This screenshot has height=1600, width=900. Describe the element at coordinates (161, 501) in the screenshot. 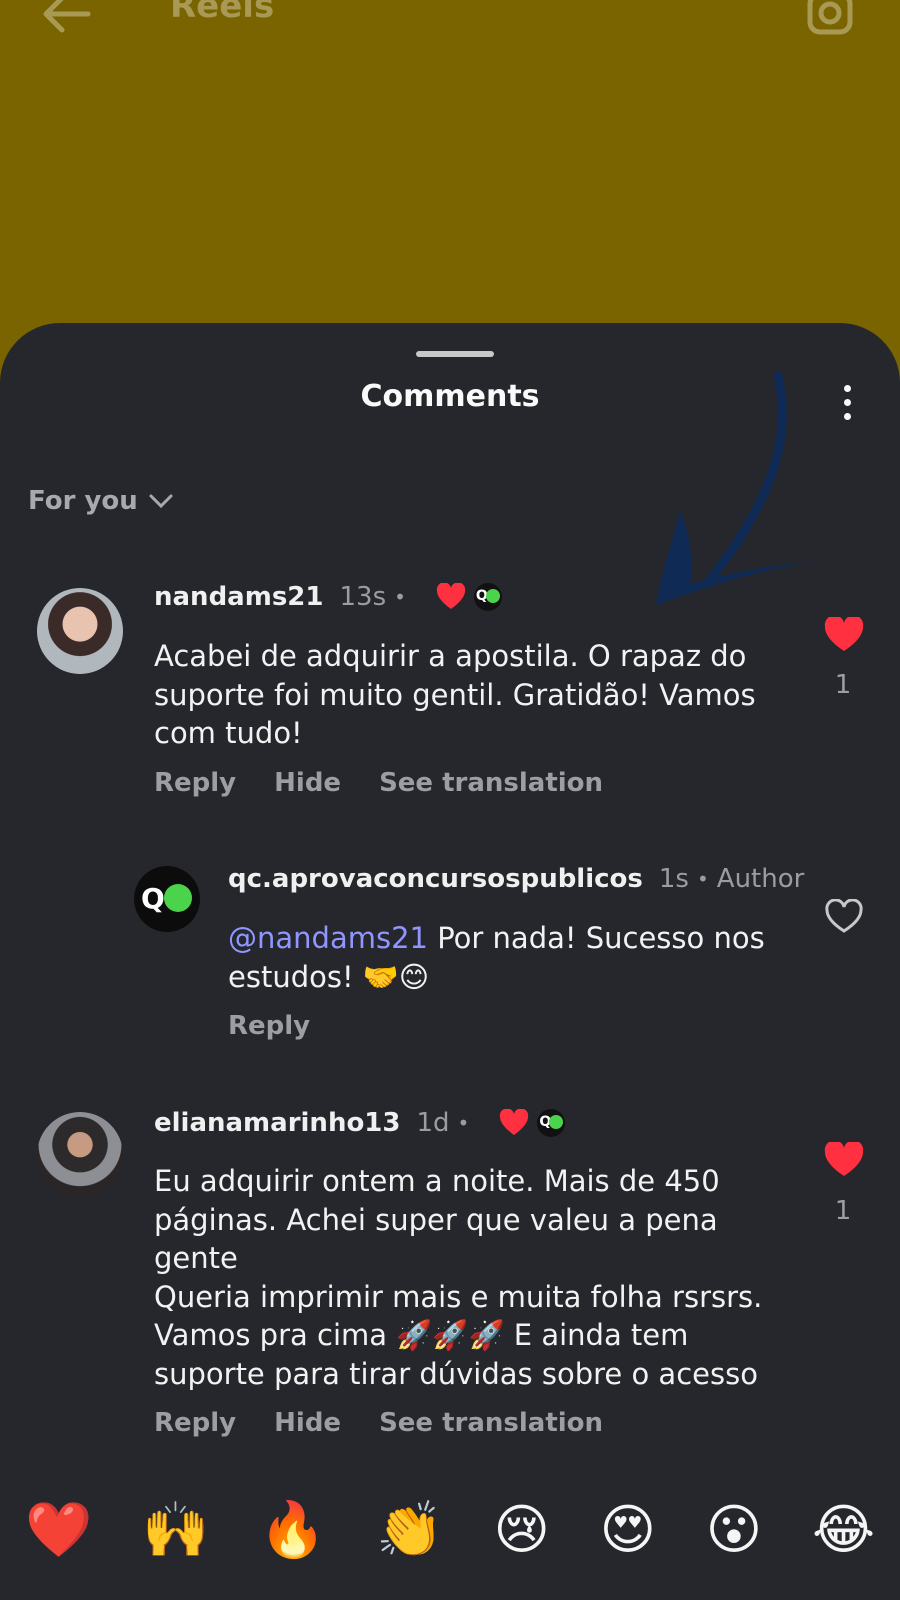

I see `chevron-down-icon` at that location.